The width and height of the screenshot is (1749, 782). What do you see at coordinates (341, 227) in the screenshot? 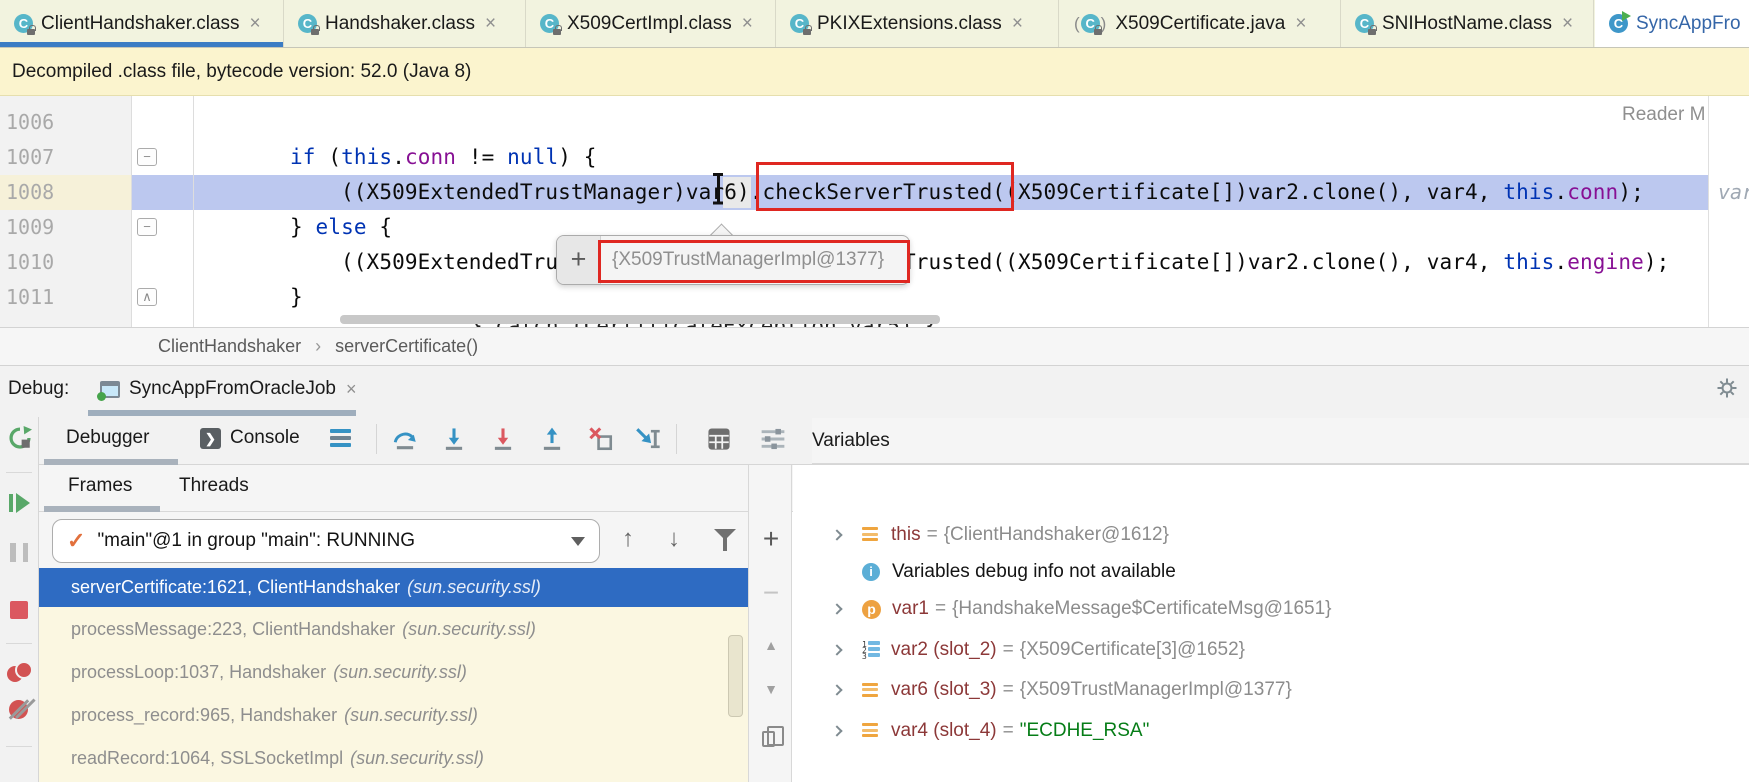
I see `code-line-1009: } else {` at bounding box center [341, 227].